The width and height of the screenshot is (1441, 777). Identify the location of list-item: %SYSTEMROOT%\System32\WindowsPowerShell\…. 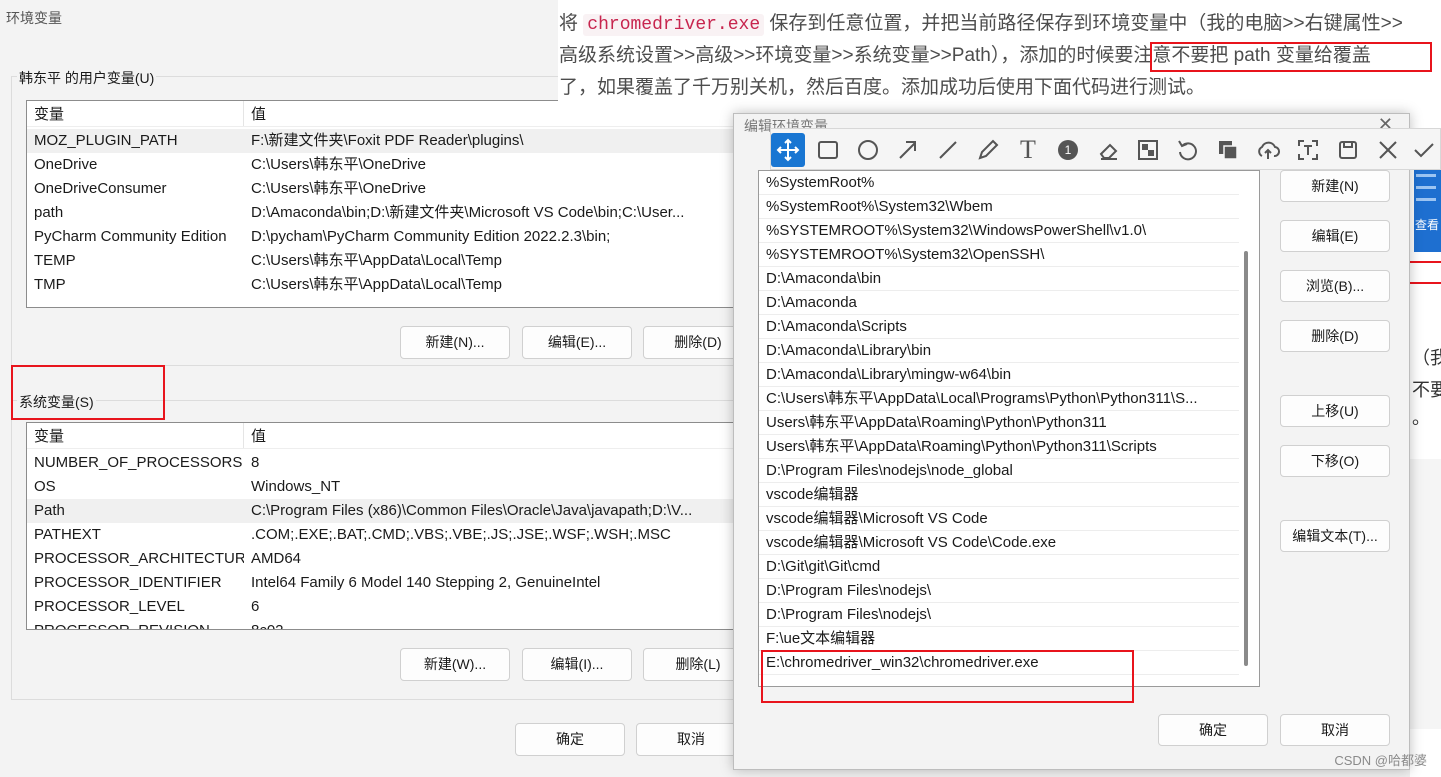
(999, 231).